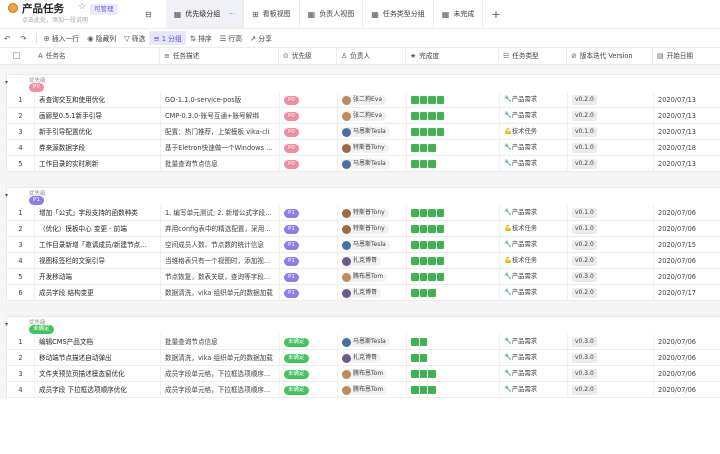 The height and width of the screenshot is (454, 720). I want to click on filter-button: ▽ 筛选, so click(134, 38).